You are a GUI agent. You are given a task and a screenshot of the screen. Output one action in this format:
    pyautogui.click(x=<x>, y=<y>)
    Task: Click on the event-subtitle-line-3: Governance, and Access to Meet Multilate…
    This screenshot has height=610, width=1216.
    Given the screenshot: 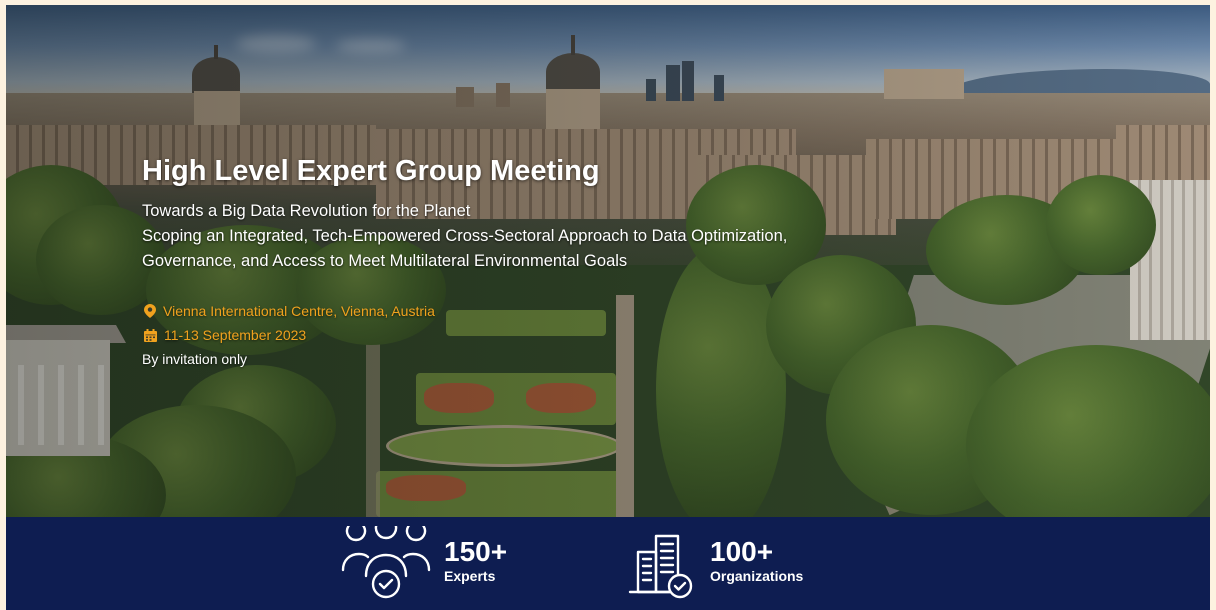 What is the action you would take?
    pyautogui.click(x=385, y=261)
    